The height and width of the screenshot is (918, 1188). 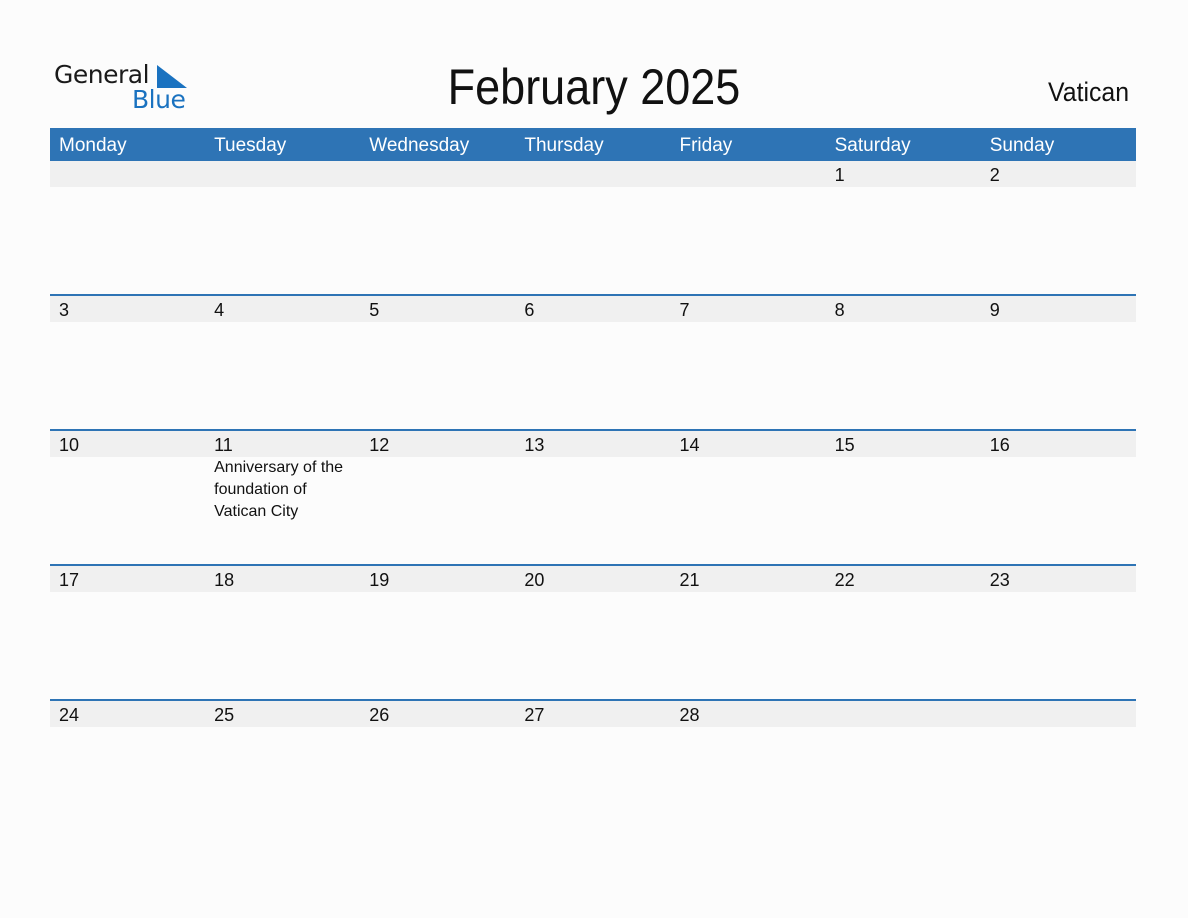 What do you see at coordinates (250, 145) in the screenshot?
I see `weekday-tuesday: Tuesday` at bounding box center [250, 145].